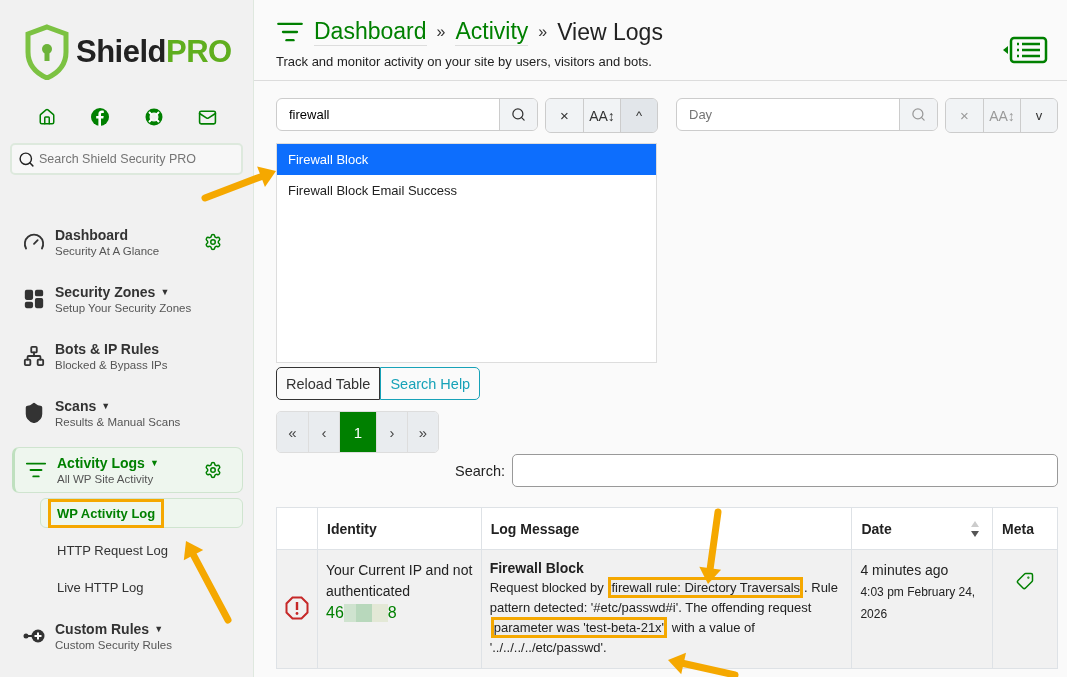 This screenshot has width=1067, height=677. I want to click on submenu-item: WP Activity Log, so click(141, 513).